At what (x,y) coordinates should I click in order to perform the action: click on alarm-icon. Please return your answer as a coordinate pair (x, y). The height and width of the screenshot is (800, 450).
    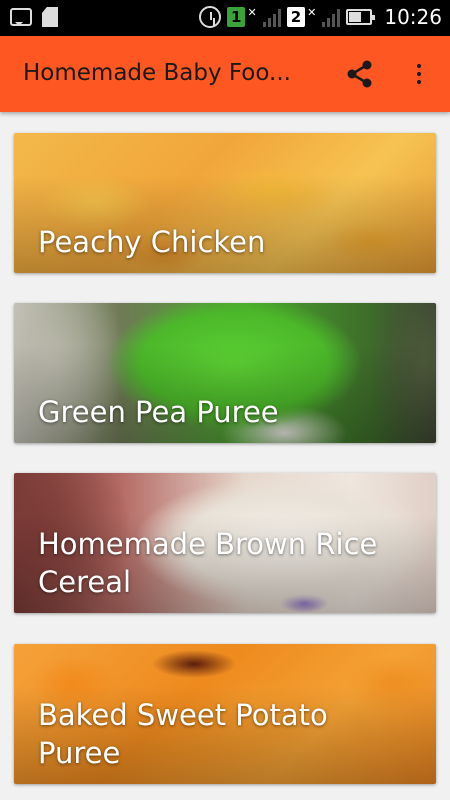
    Looking at the image, I should click on (210, 17).